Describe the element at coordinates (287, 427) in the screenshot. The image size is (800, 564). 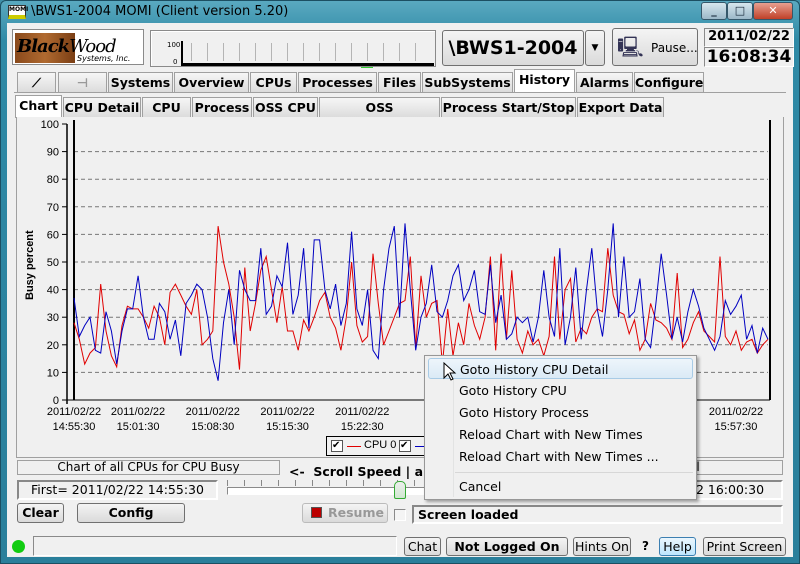
I see `x-tick-label: 15:15:30` at that location.